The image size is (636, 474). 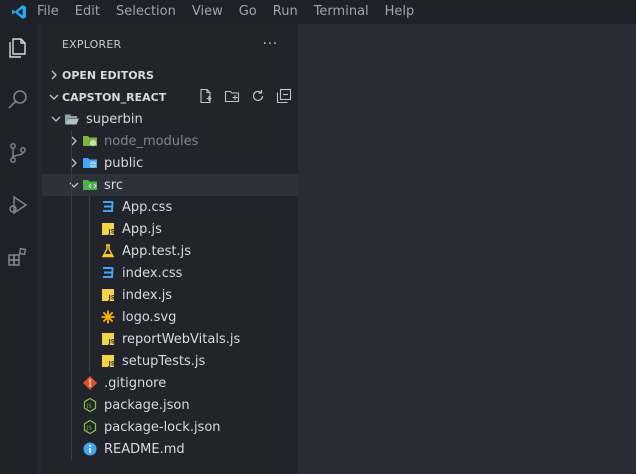 I want to click on tree-file: README.md, so click(x=170, y=449).